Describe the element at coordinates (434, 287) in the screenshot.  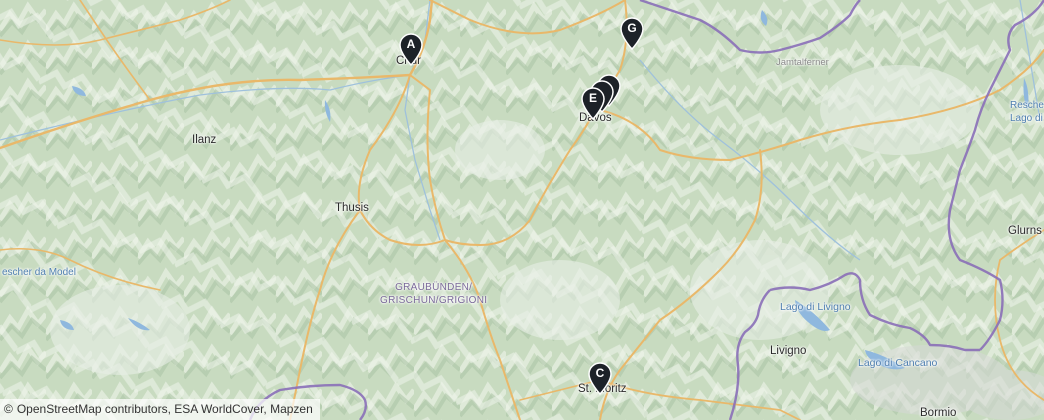
I see `region-label-line-1: GRAUBÜNDEN/` at that location.